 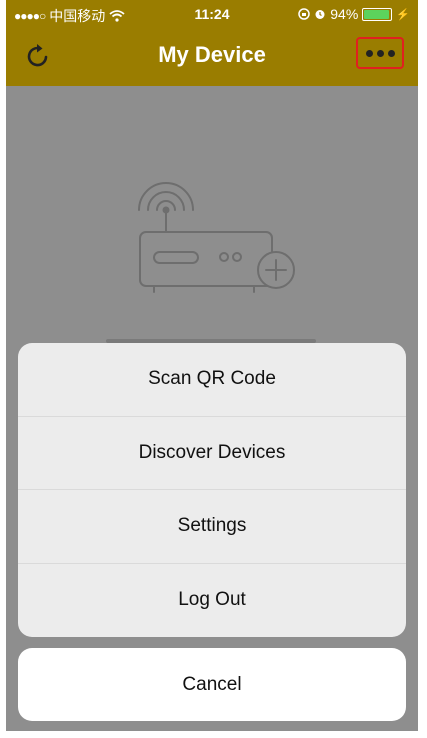 What do you see at coordinates (304, 14) in the screenshot?
I see `rotation-lock-icon` at bounding box center [304, 14].